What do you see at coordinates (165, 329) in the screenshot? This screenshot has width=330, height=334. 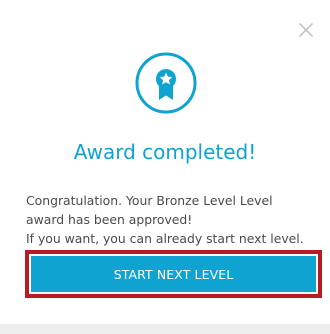 I see `dialog-bottom-edge` at bounding box center [165, 329].